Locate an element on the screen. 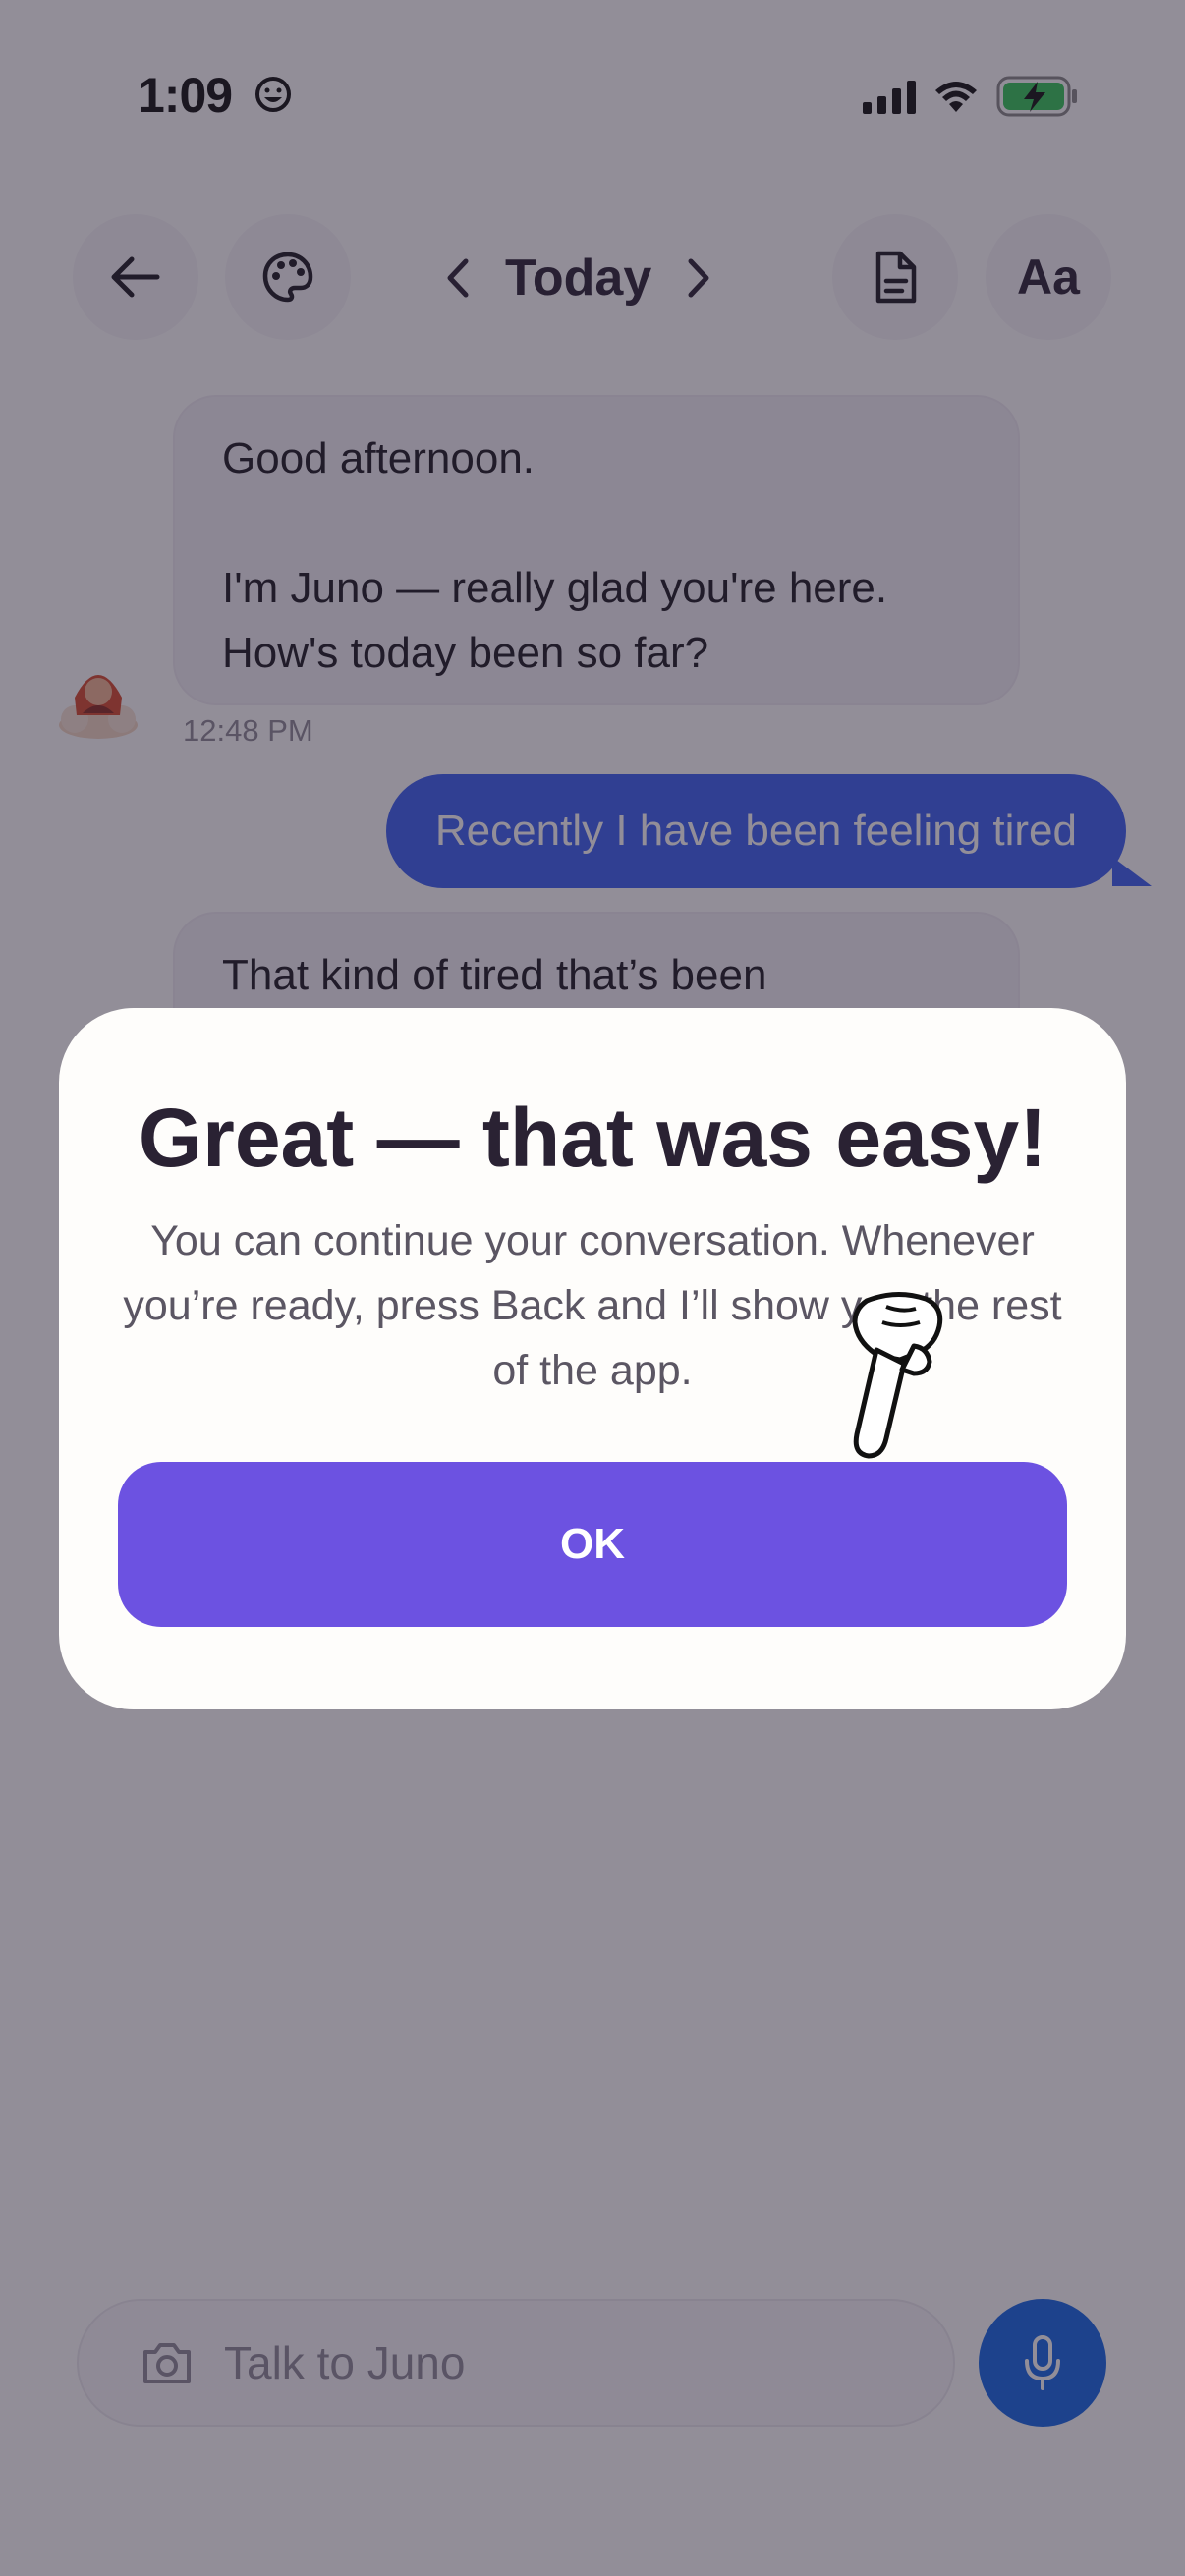 The height and width of the screenshot is (2576, 1185). pointing-hand-icon is located at coordinates (898, 1375).